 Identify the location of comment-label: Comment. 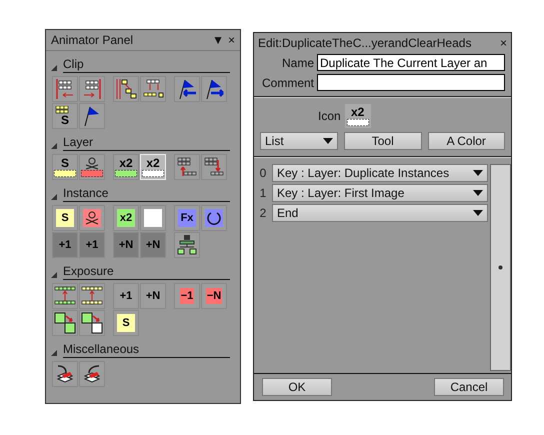
(287, 83).